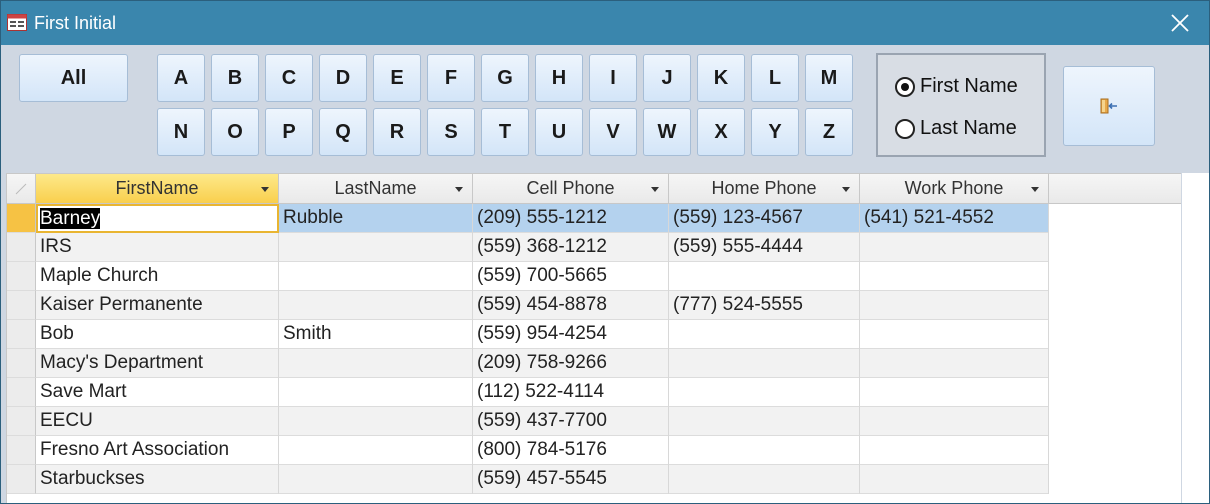 This screenshot has width=1210, height=504. I want to click on cell-lastname: Smith, so click(376, 334).